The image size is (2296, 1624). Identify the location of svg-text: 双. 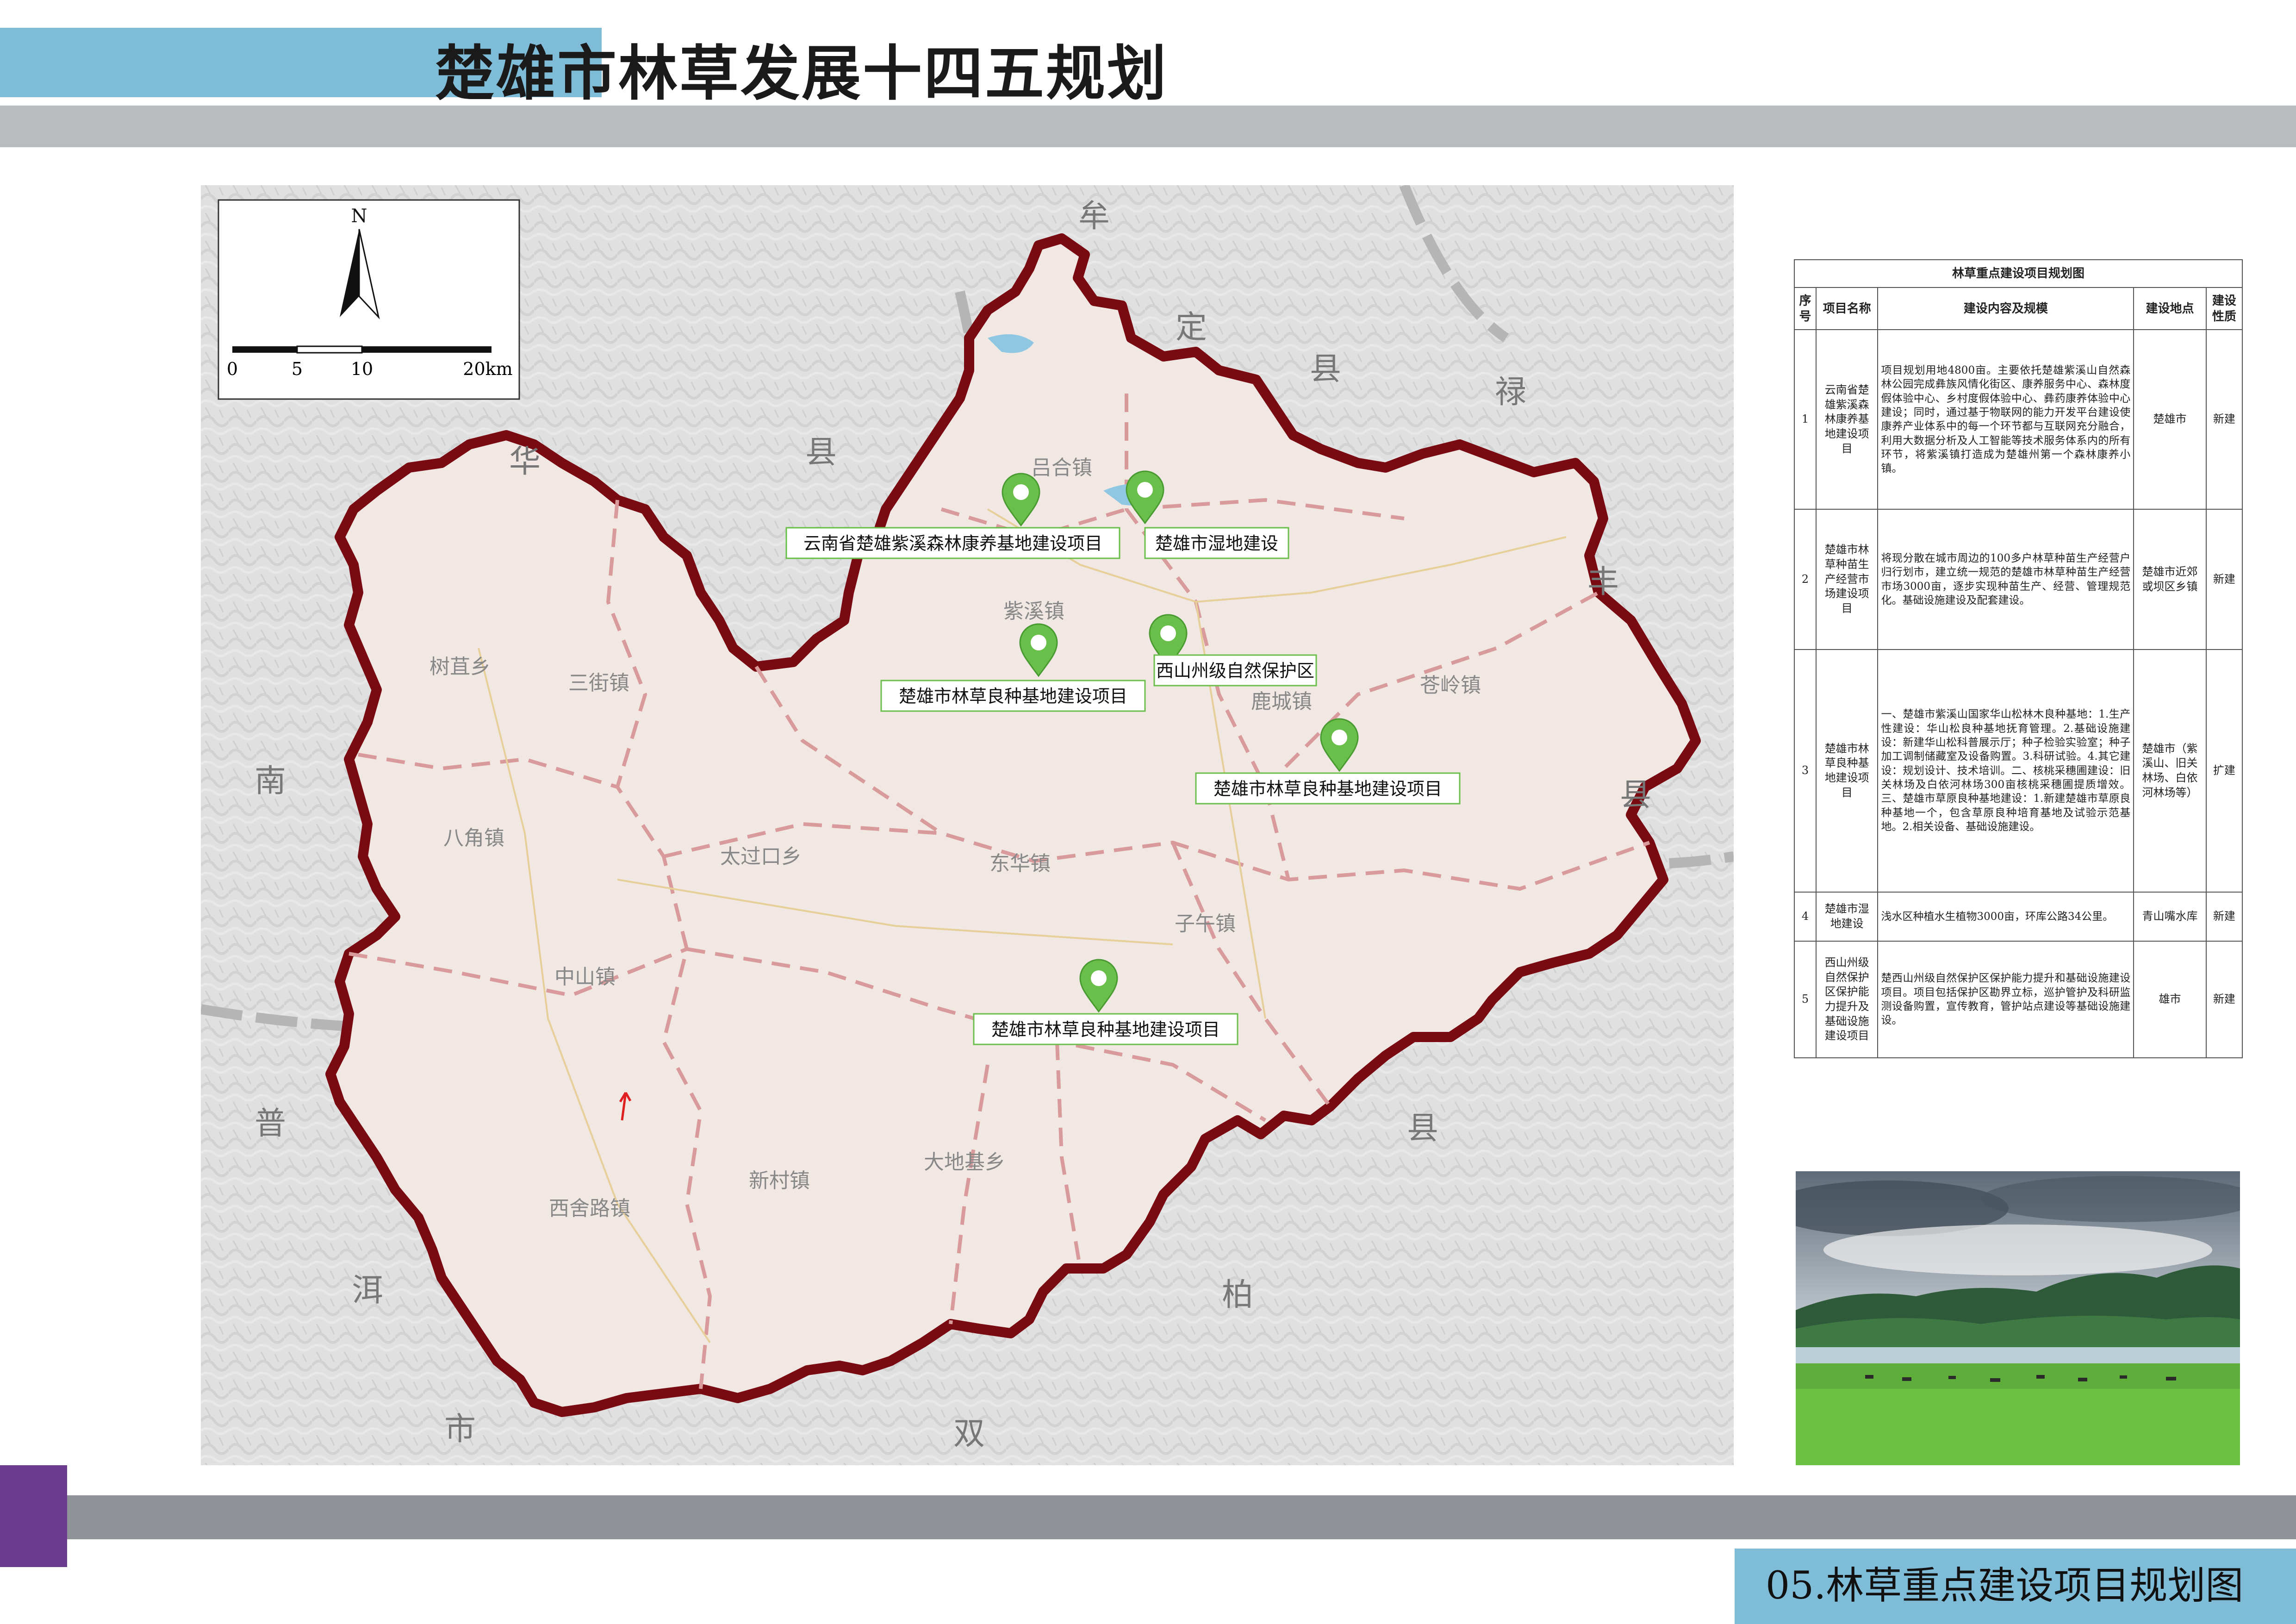
(969, 1434).